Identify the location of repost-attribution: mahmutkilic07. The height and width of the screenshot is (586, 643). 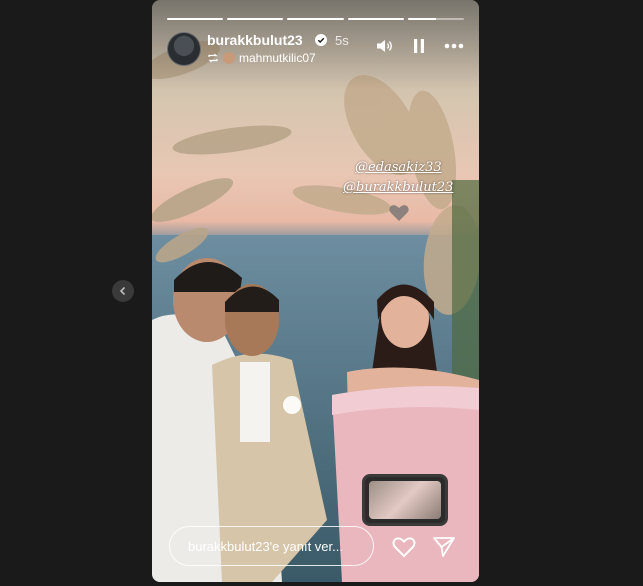
(261, 58).